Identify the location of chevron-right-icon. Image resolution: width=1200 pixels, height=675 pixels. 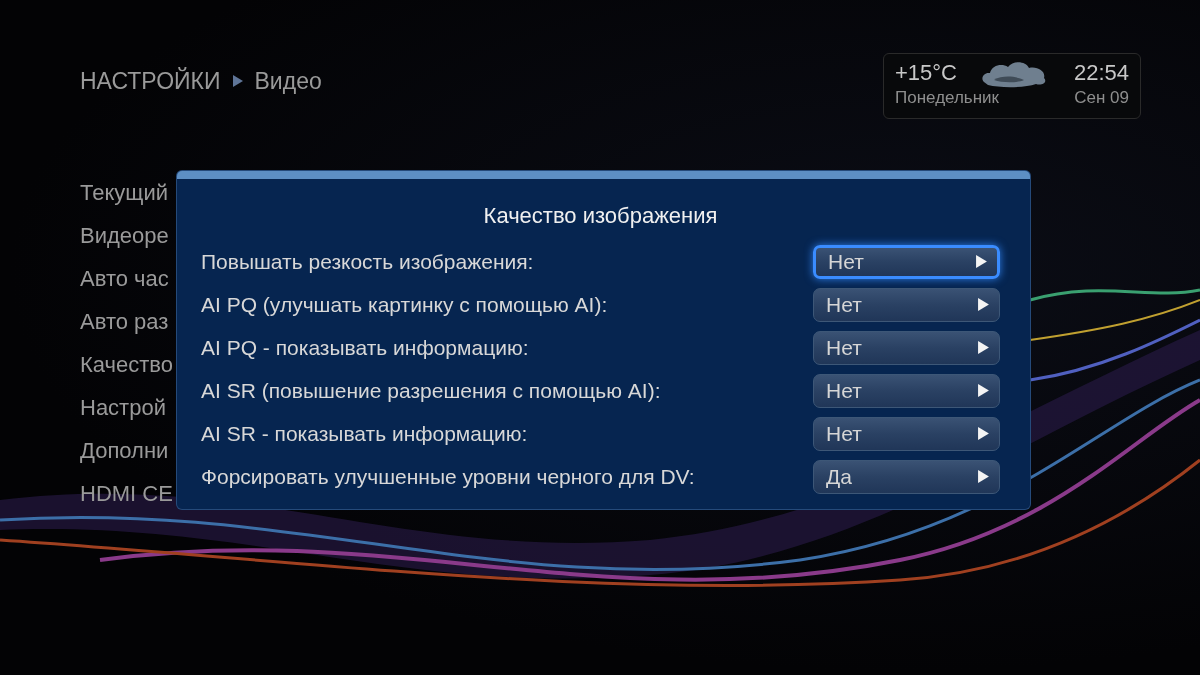
(237, 81).